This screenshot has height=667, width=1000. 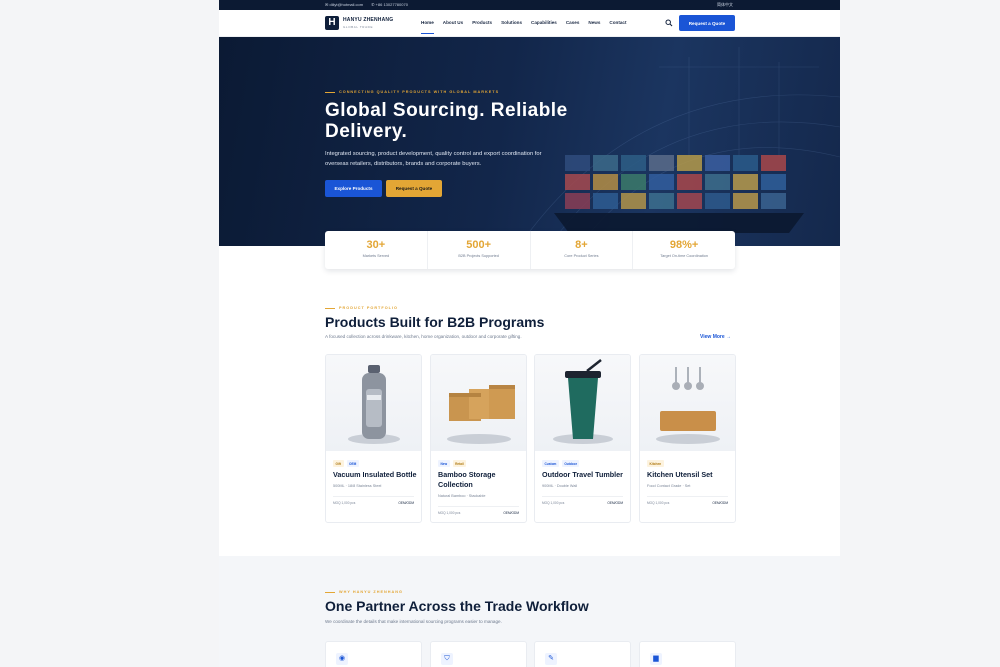 What do you see at coordinates (684, 256) in the screenshot?
I see `stat-label: Target On-time Coordination` at bounding box center [684, 256].